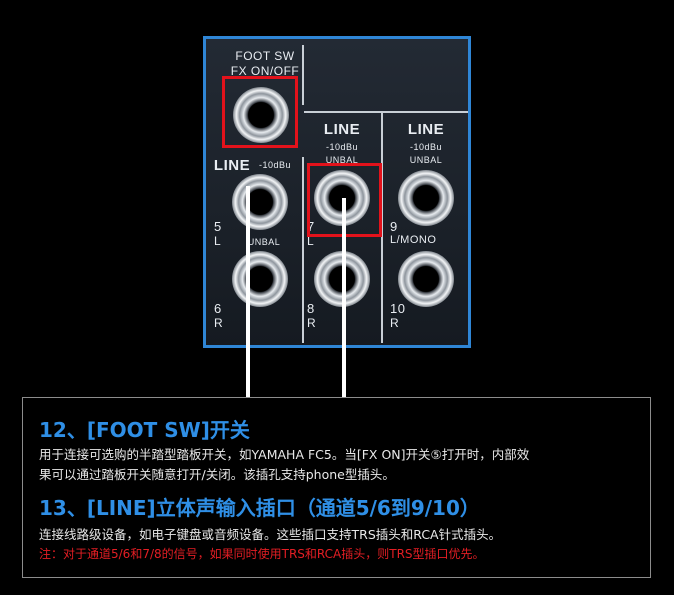  I want to click on ch5-side: L, so click(218, 241).